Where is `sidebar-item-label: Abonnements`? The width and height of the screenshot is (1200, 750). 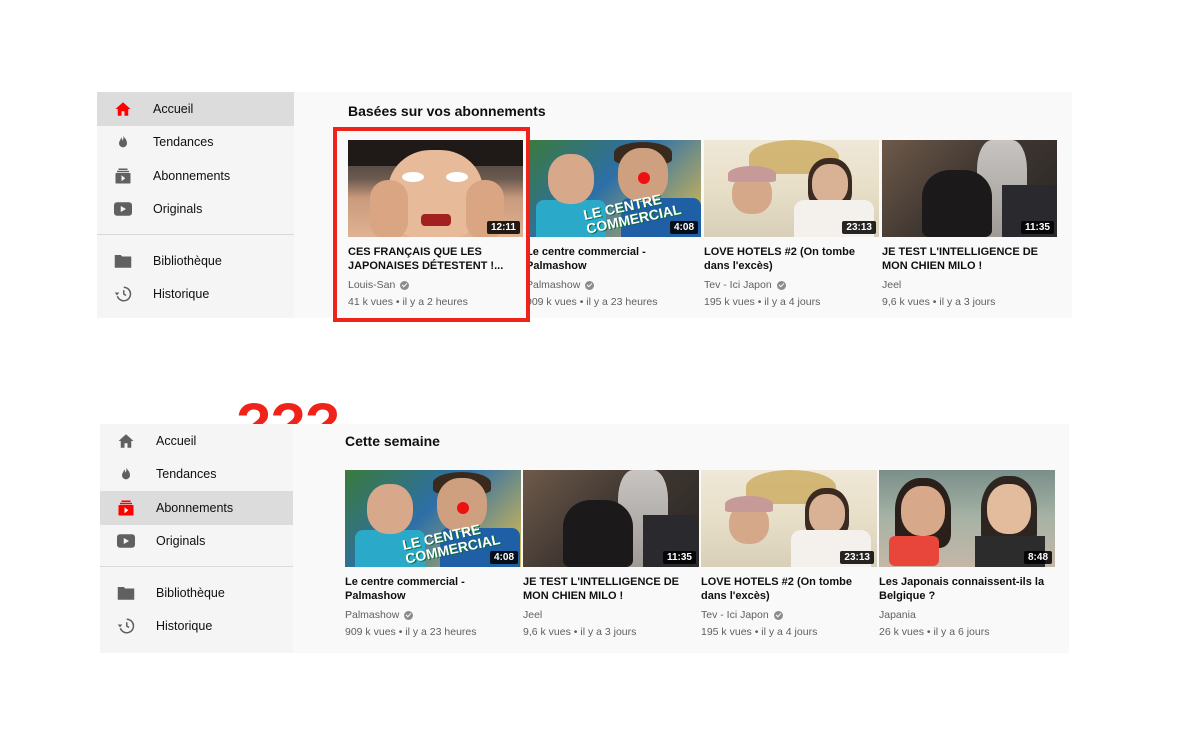 sidebar-item-label: Abonnements is located at coordinates (192, 175).